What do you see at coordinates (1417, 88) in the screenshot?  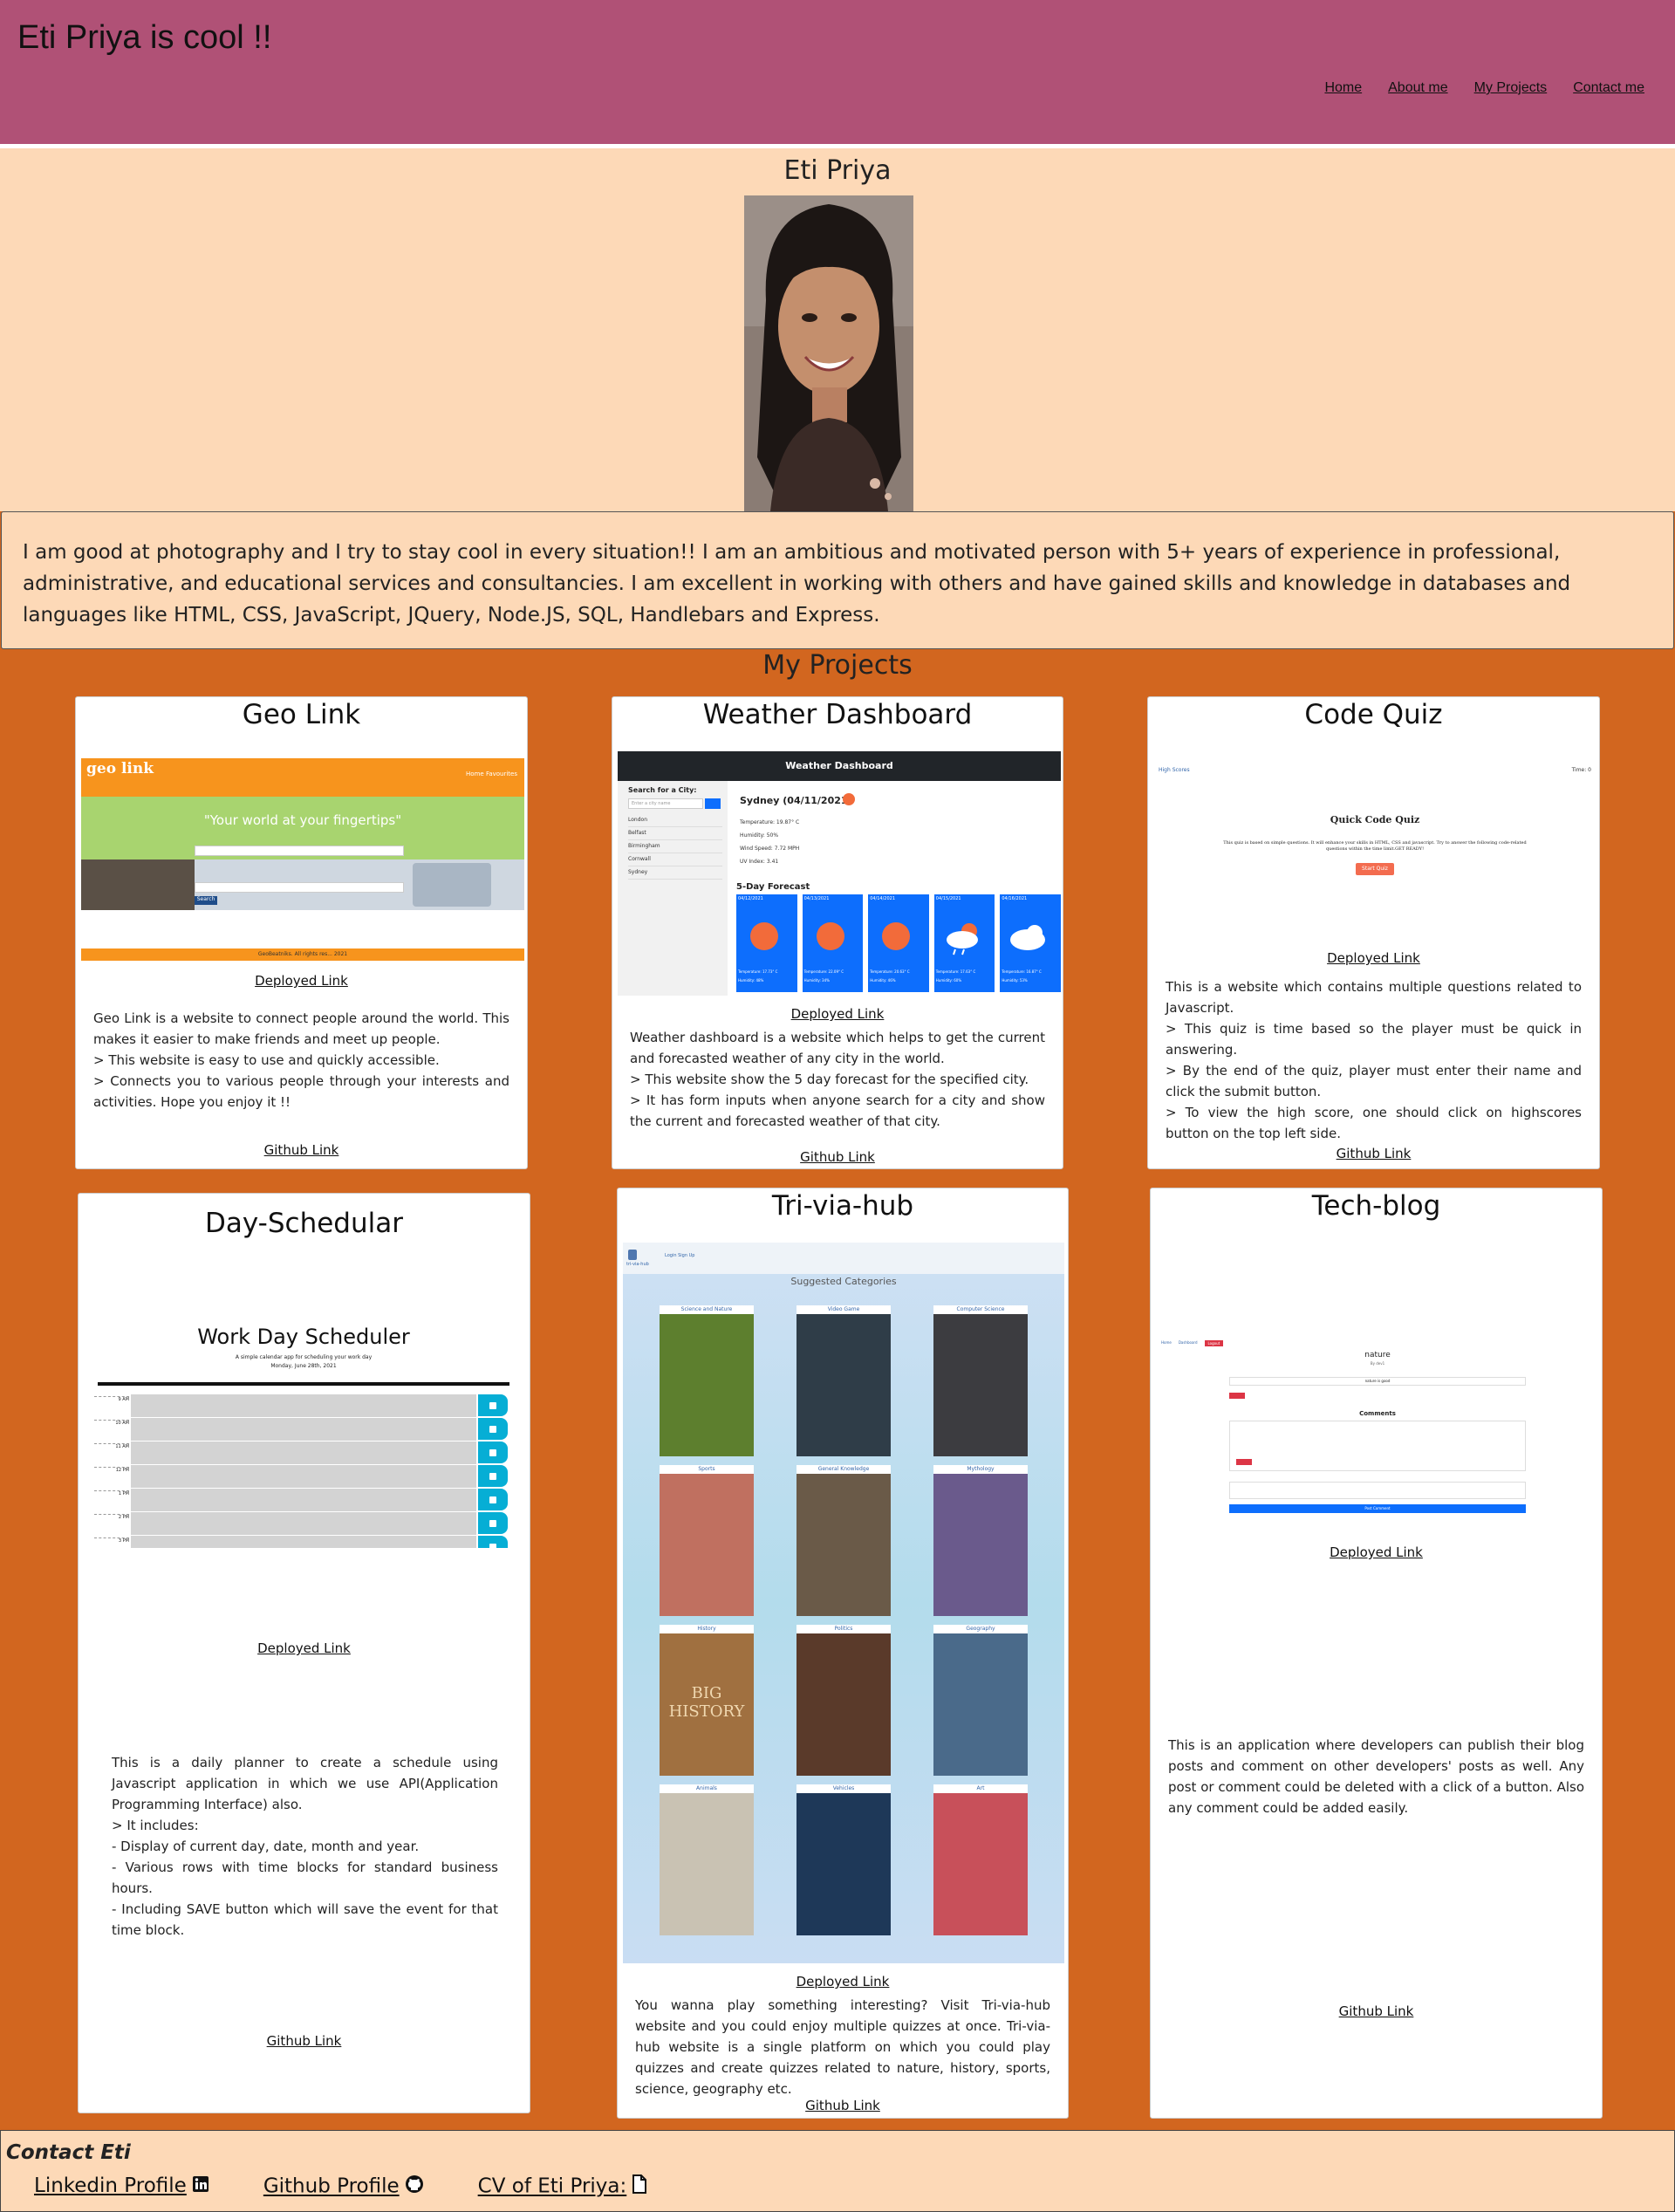 I see `nav-about: About me` at bounding box center [1417, 88].